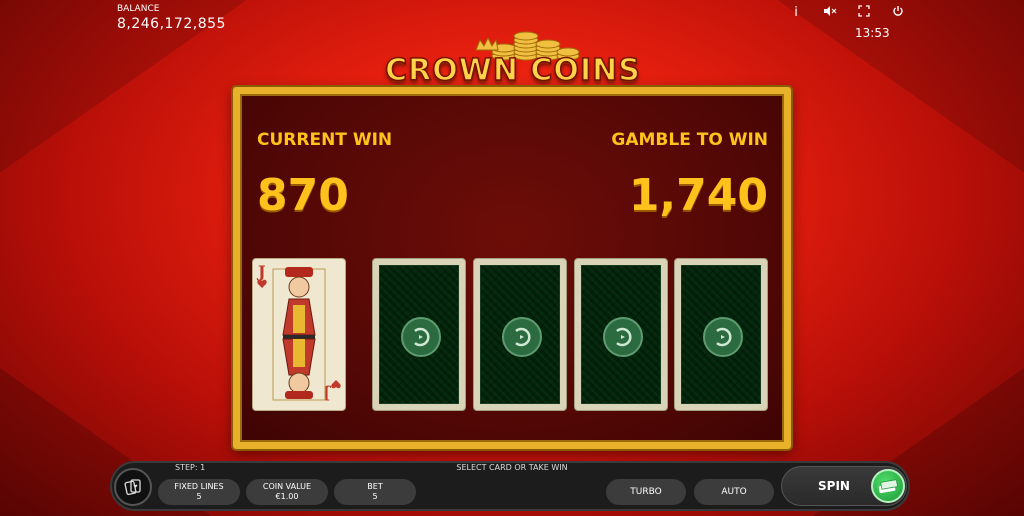 Image resolution: width=1024 pixels, height=516 pixels. Describe the element at coordinates (325, 140) in the screenshot. I see `current-win-label: CURRENT WIN` at that location.